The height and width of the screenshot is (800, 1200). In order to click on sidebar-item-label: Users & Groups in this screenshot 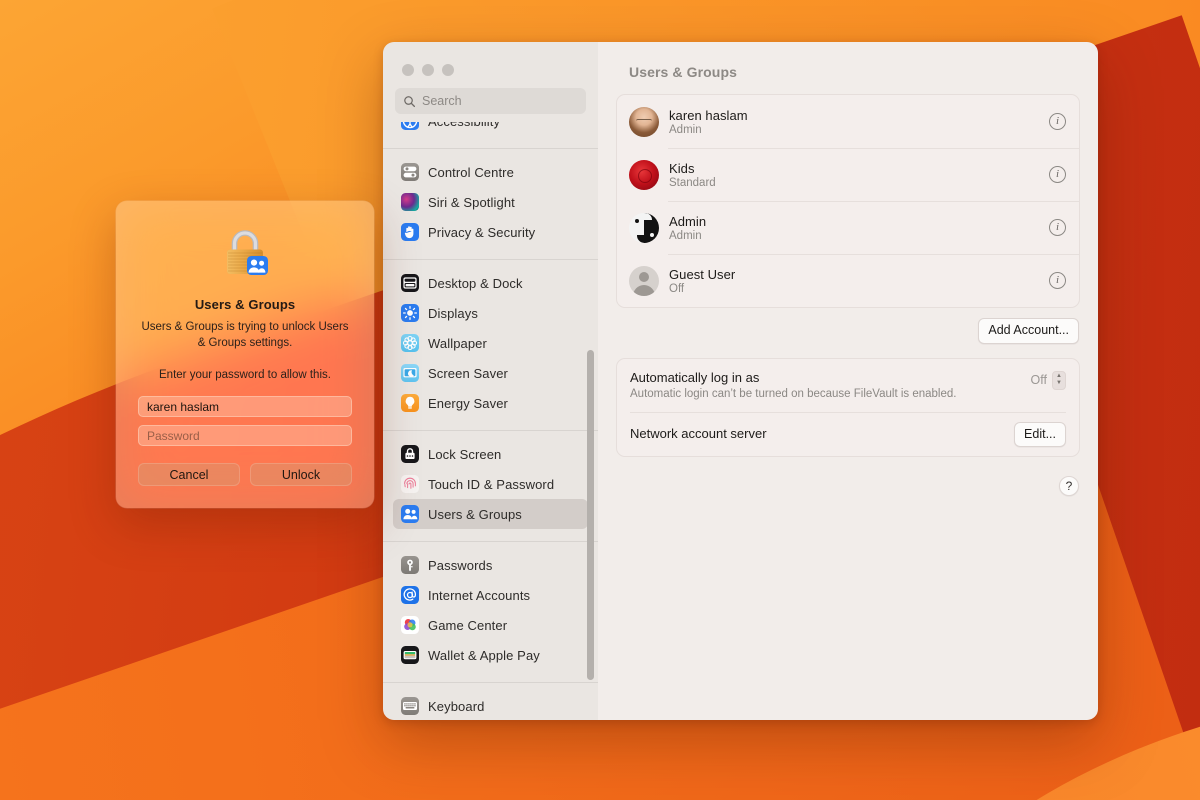, I will do `click(475, 514)`.